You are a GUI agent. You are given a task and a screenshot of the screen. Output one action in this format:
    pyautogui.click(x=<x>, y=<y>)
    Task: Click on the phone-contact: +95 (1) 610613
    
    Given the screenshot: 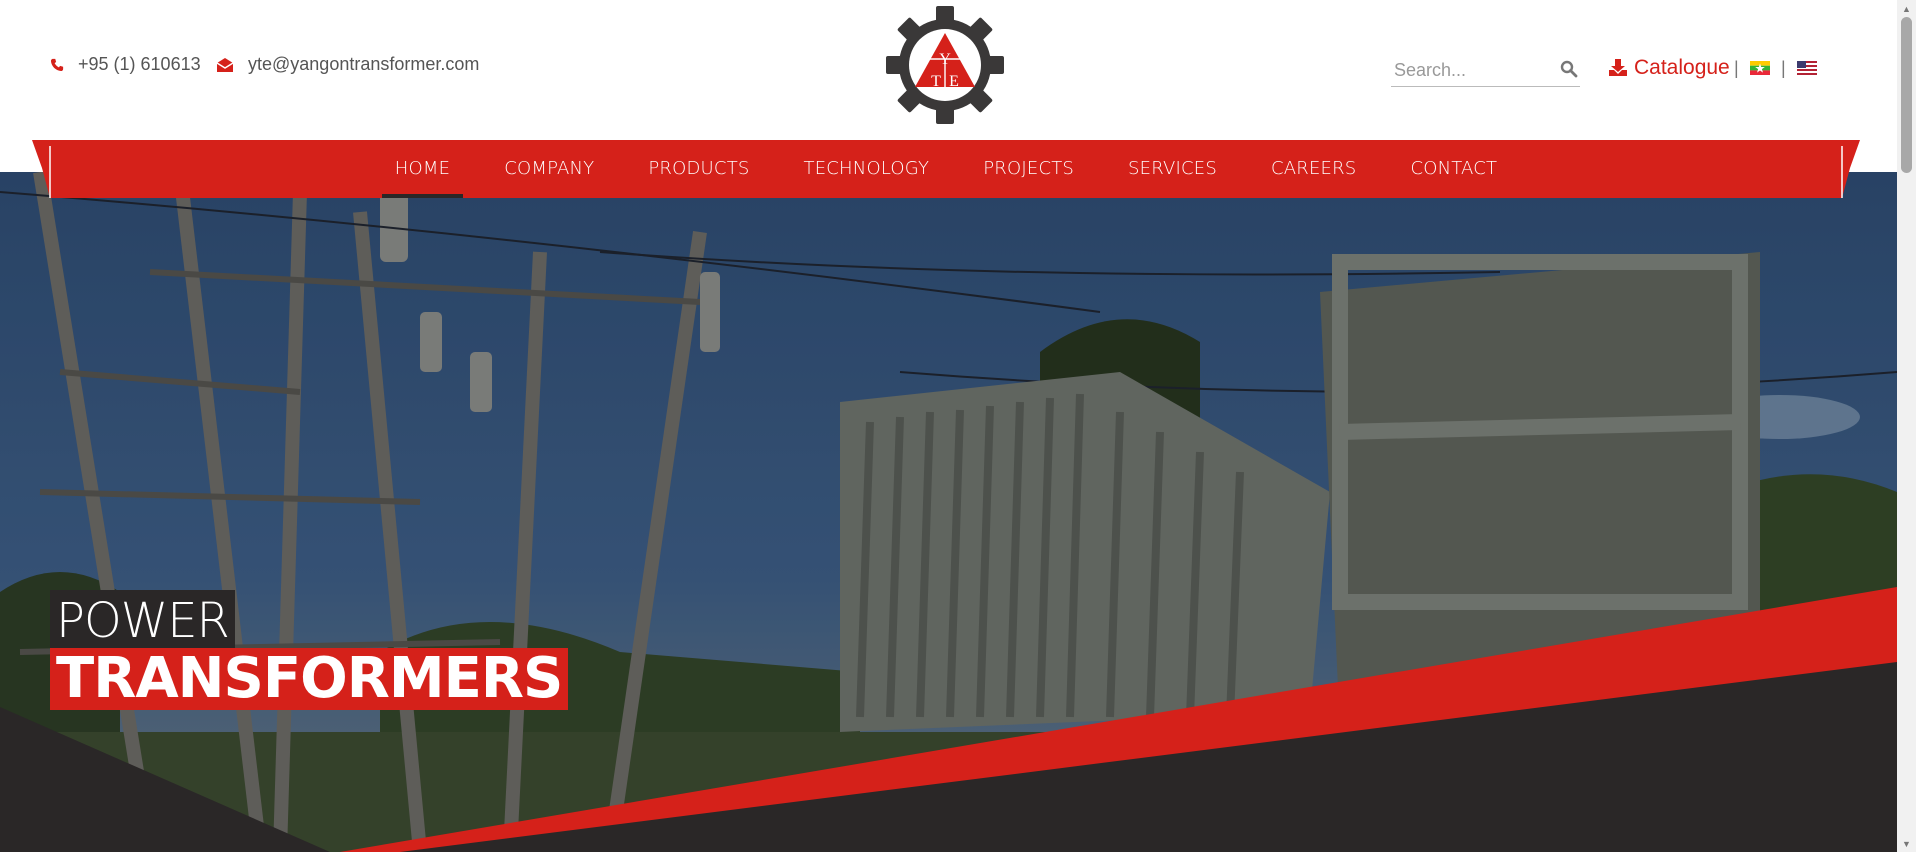 What is the action you would take?
    pyautogui.click(x=125, y=64)
    